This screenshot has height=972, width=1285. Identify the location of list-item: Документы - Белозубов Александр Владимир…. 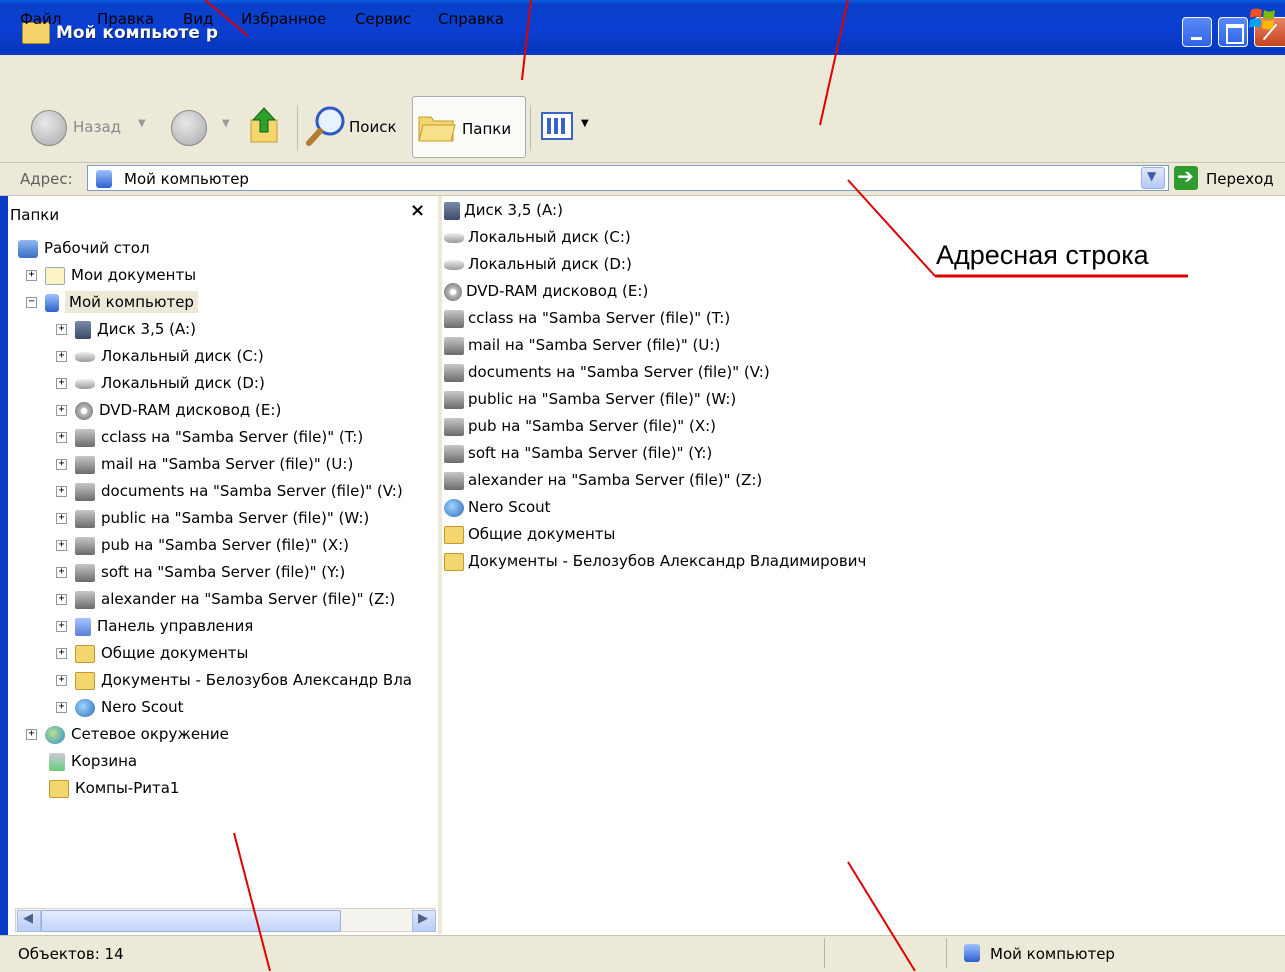
(864, 561).